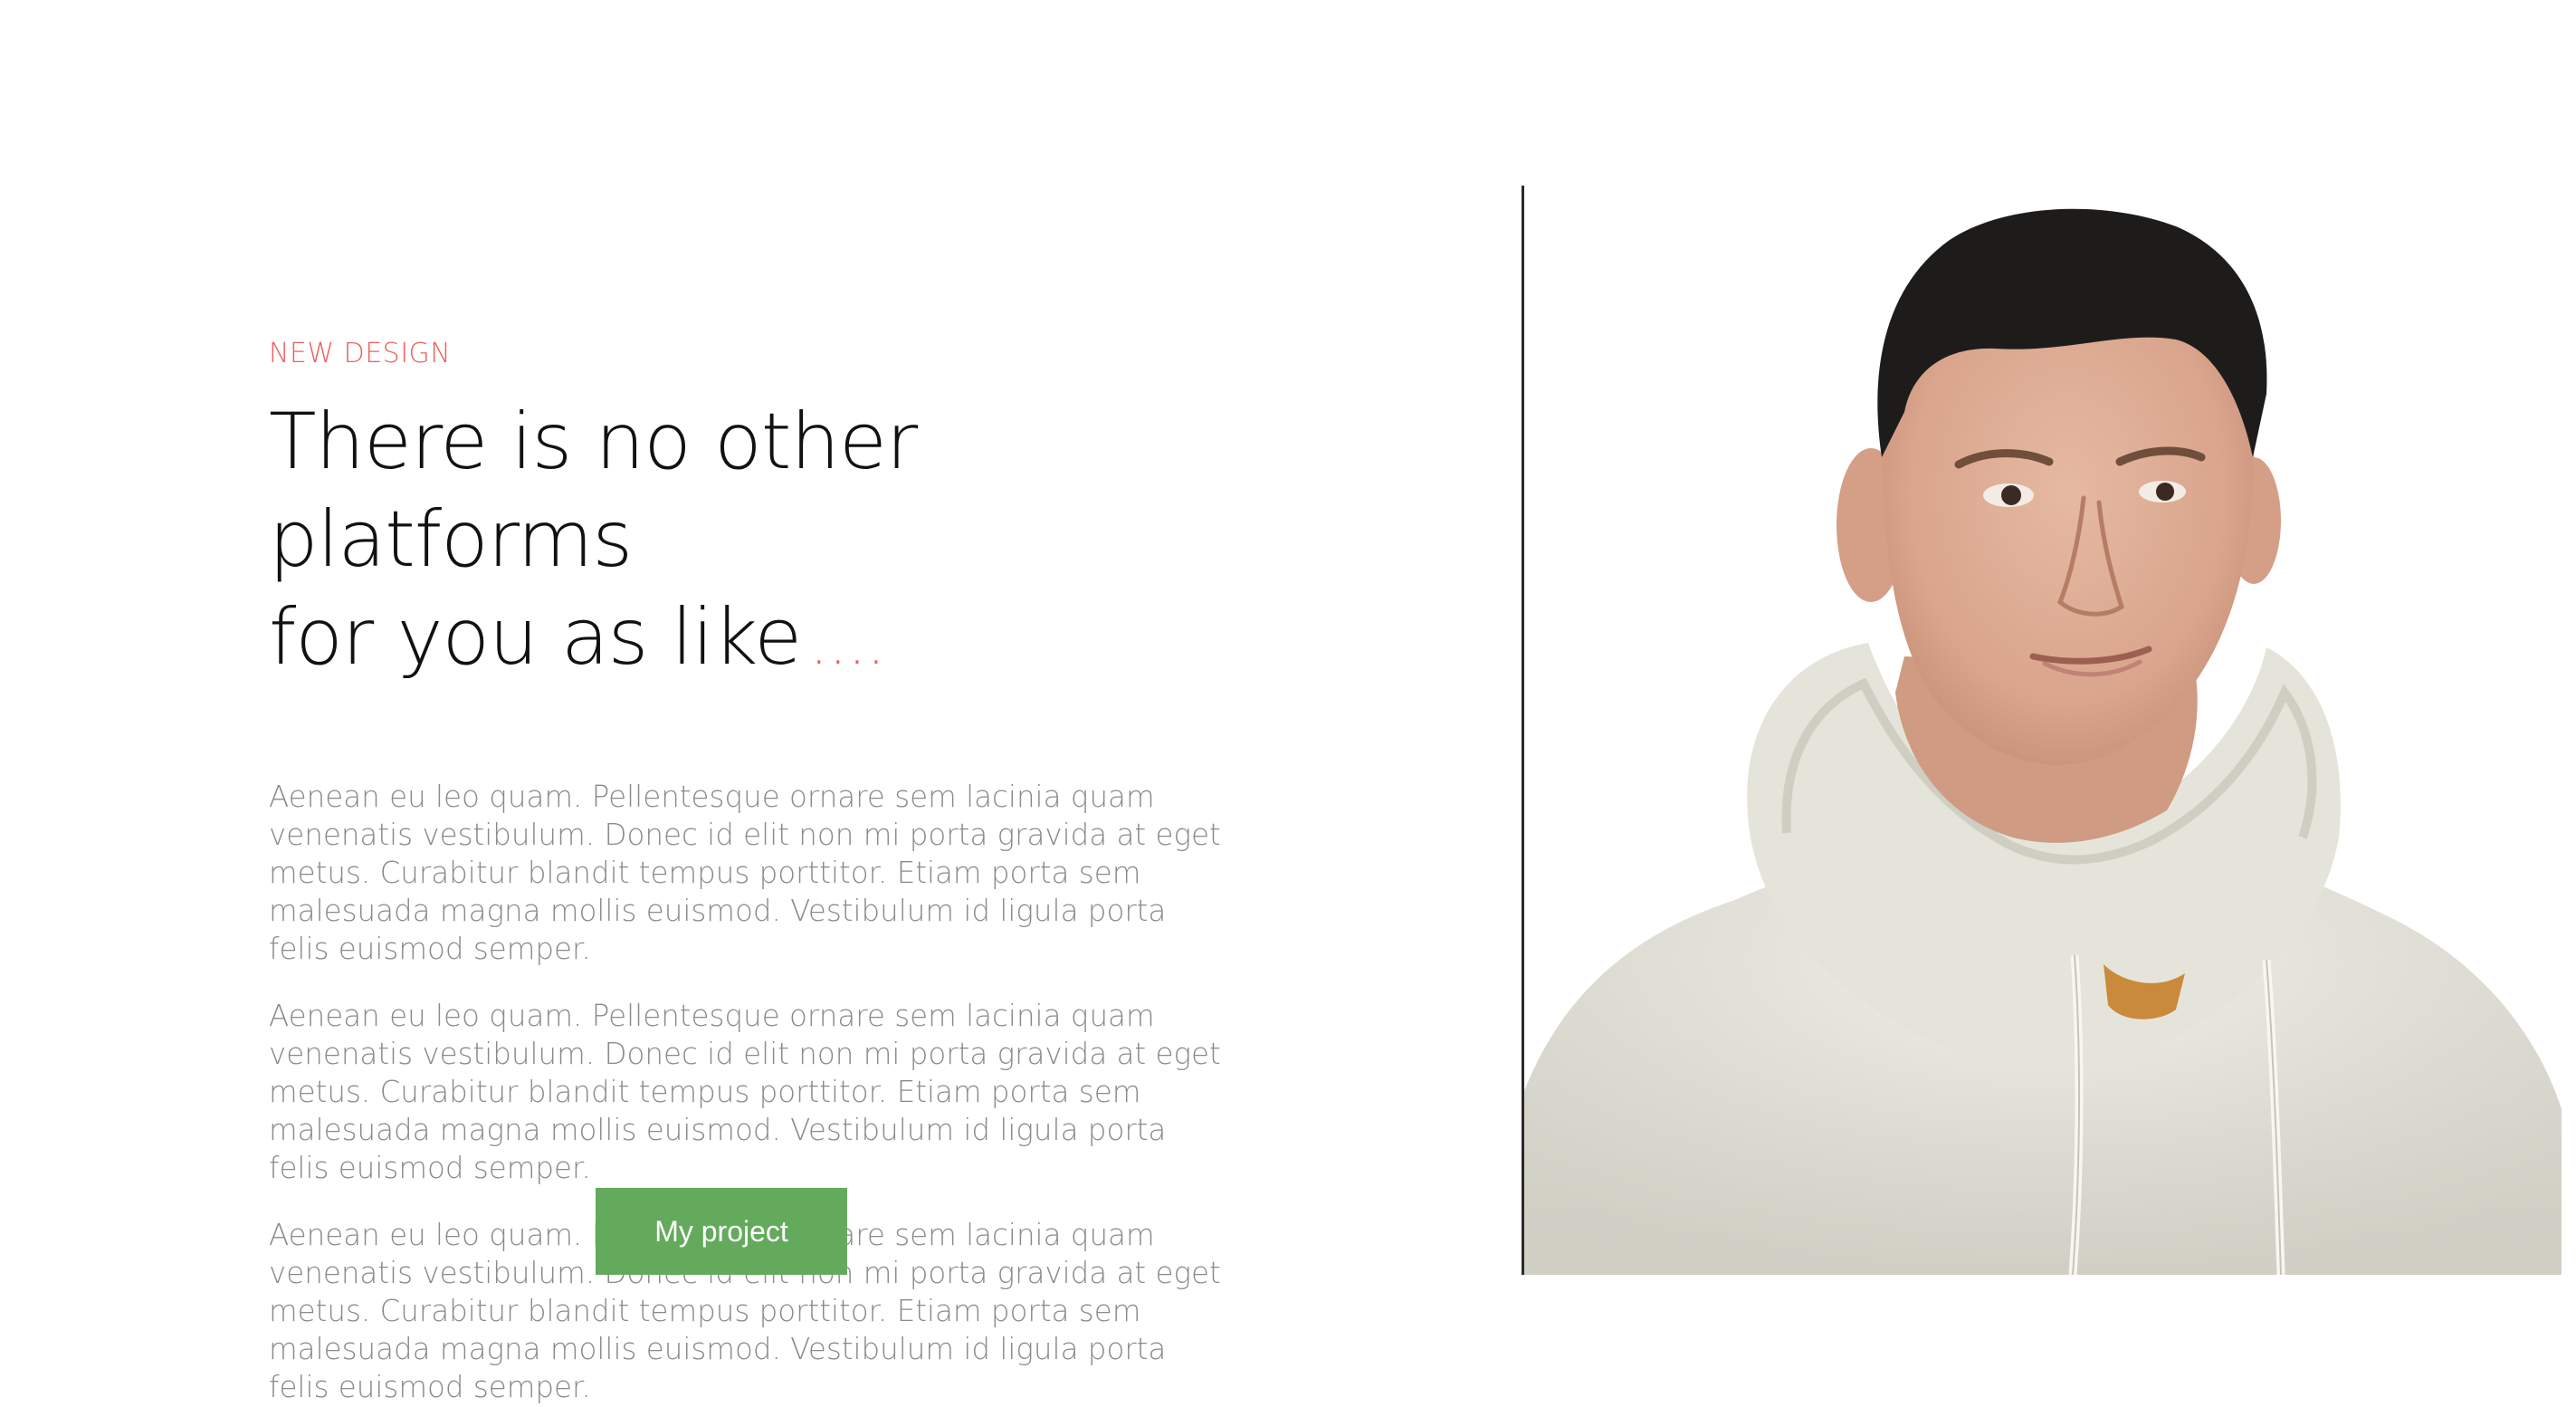  Describe the element at coordinates (535, 637) in the screenshot. I see `headline-line-2: for you as like` at that location.